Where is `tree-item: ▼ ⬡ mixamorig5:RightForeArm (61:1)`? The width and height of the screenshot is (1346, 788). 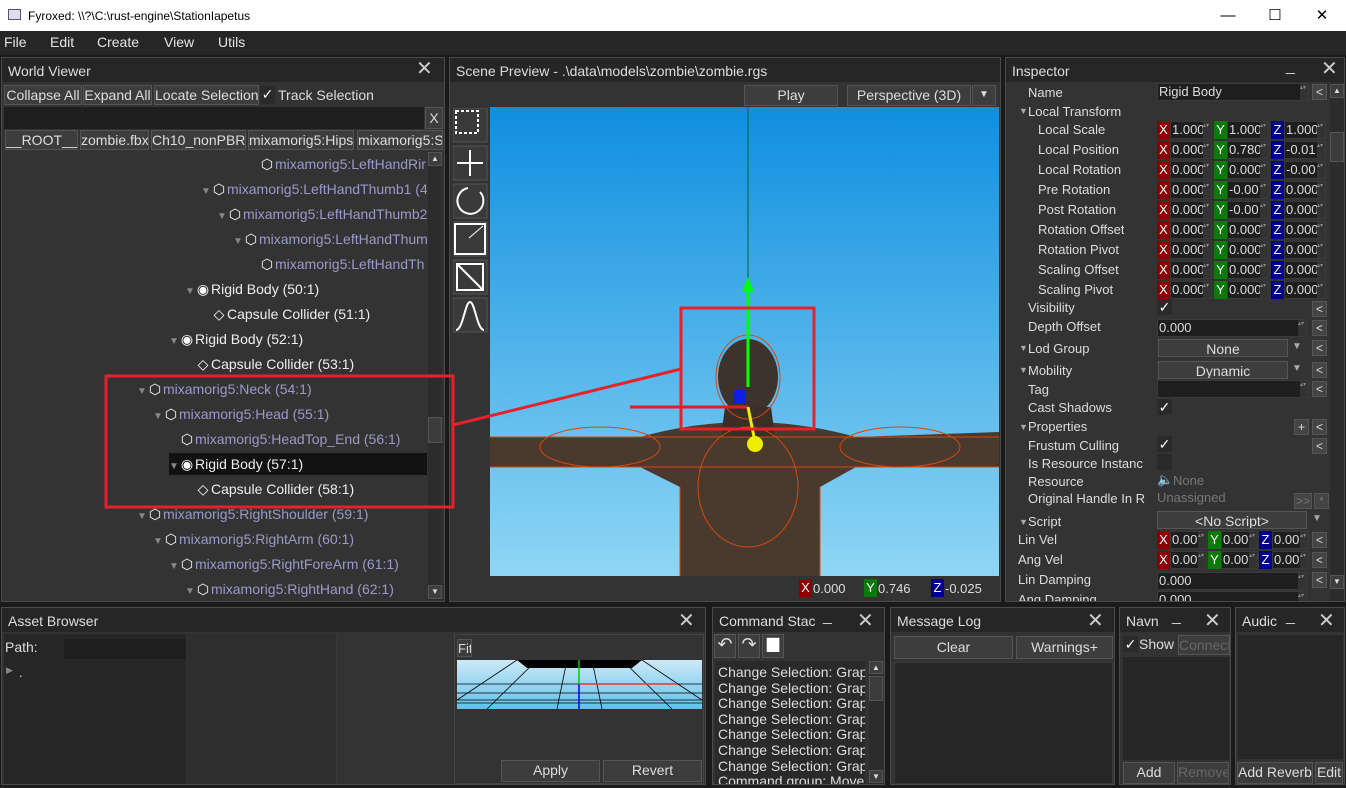 tree-item: ▼ ⬡ mixamorig5:RightForeArm (61:1) is located at coordinates (298, 564).